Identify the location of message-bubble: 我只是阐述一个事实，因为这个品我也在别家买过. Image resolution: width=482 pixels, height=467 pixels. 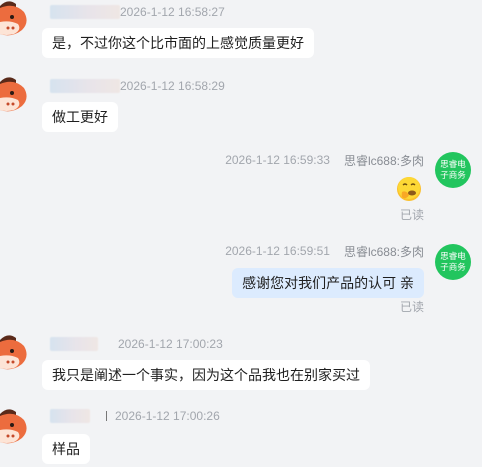
(206, 375).